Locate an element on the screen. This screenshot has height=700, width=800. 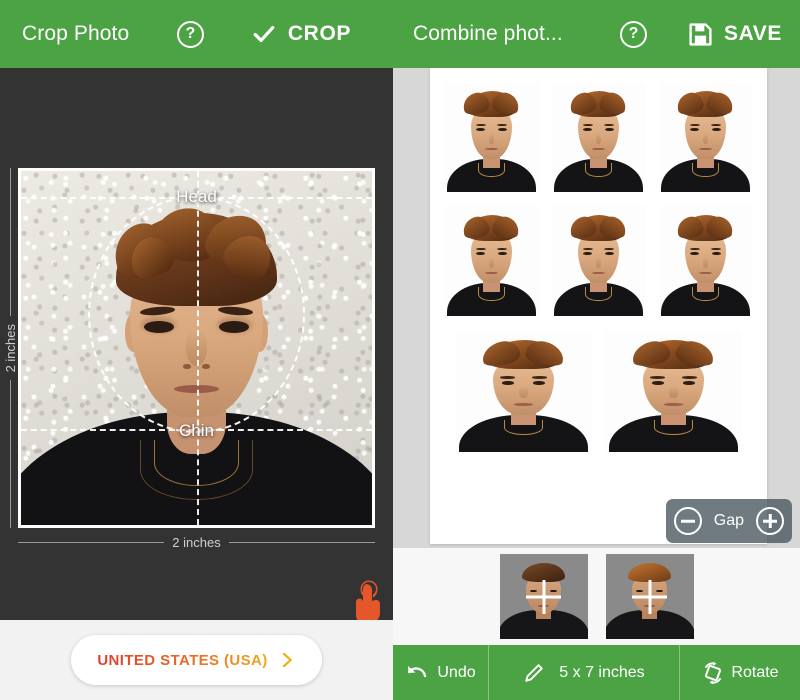
gap-control: Gap is located at coordinates (728, 521).